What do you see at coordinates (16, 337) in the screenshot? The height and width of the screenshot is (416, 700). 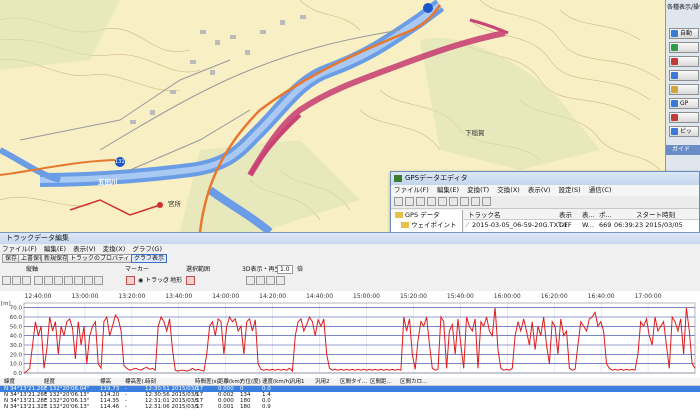 I see `y-tick-label: 40.0` at bounding box center [16, 337].